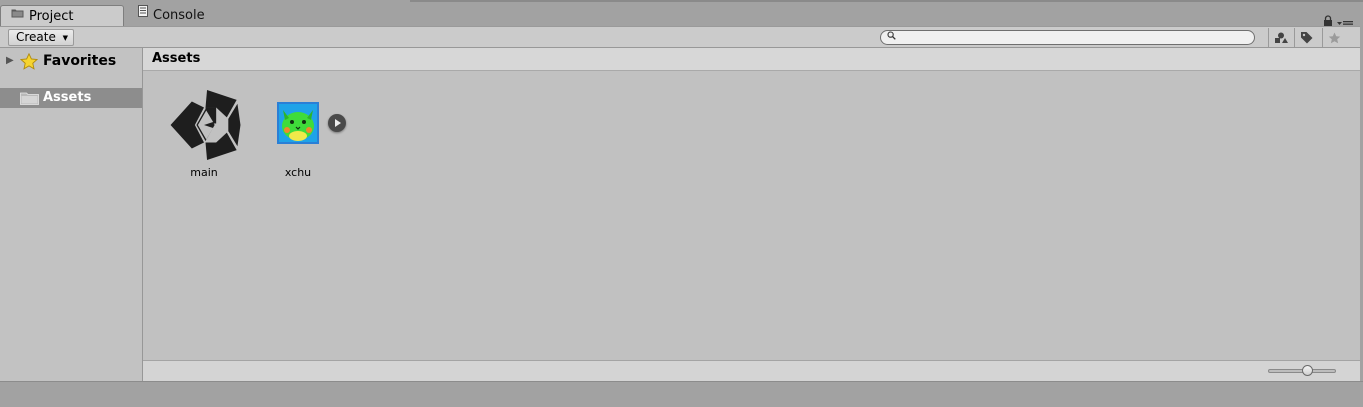 The height and width of the screenshot is (407, 1363). Describe the element at coordinates (751, 59) in the screenshot. I see `breadcrumb: Assets` at that location.